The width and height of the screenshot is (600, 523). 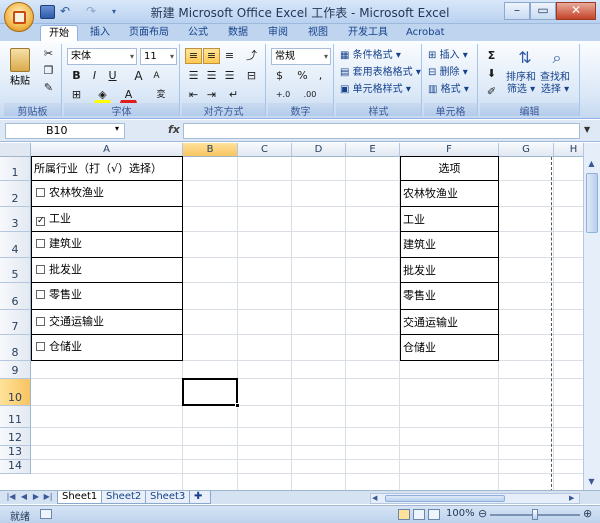 What do you see at coordinates (543, 11) in the screenshot?
I see `maximize-button: ▭` at bounding box center [543, 11].